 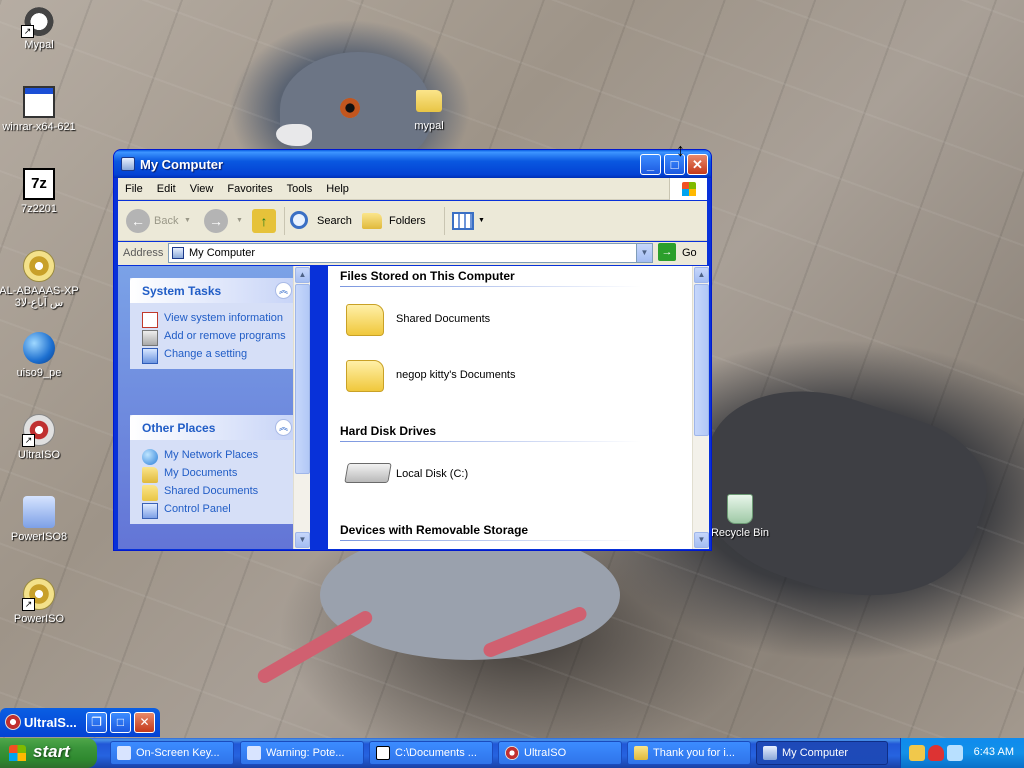 What do you see at coordinates (150, 457) in the screenshot?
I see `network-places-icon` at bounding box center [150, 457].